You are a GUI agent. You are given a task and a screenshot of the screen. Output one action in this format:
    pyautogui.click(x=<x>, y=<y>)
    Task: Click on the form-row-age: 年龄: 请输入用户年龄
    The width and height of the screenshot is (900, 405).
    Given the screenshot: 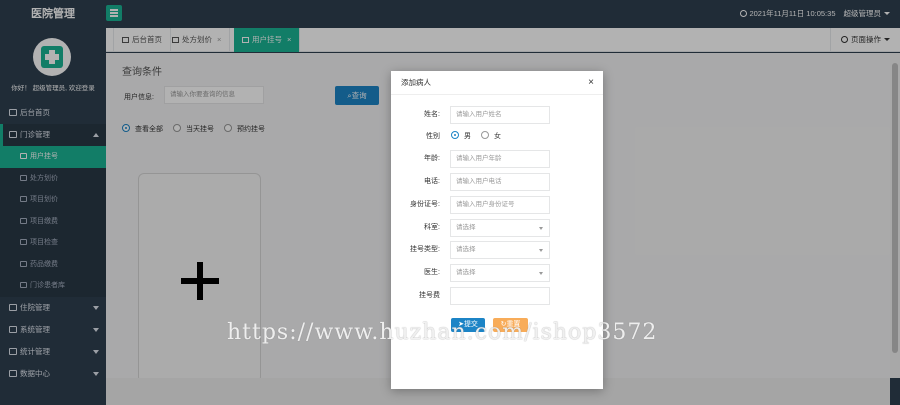 What is the action you would take?
    pyautogui.click(x=497, y=159)
    